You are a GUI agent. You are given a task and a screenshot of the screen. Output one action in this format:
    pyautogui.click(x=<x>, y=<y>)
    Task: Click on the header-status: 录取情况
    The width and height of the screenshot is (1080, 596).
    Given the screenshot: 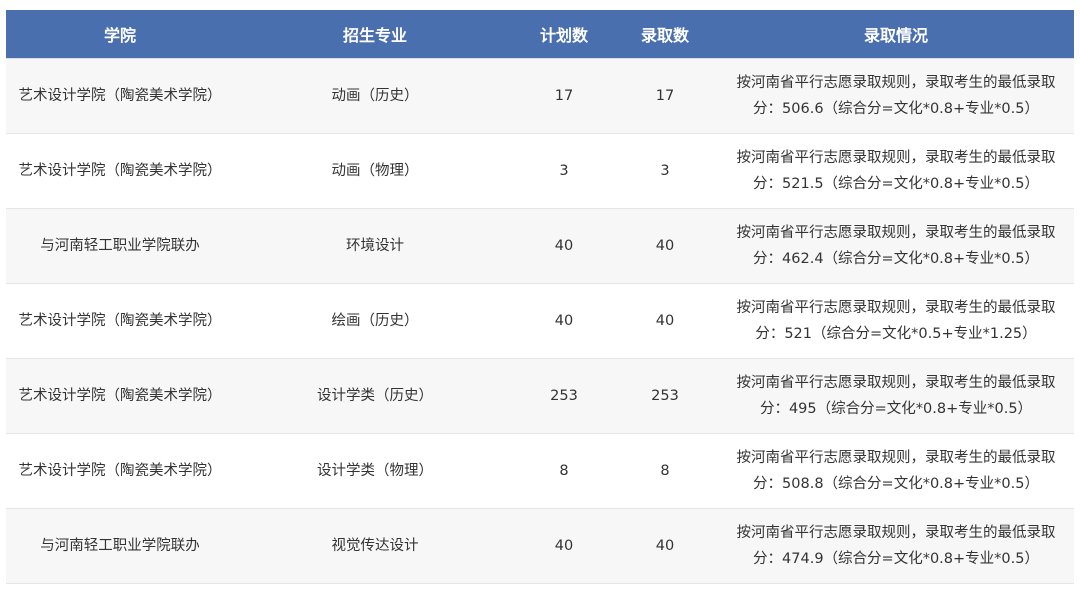 What is the action you would take?
    pyautogui.click(x=896, y=34)
    